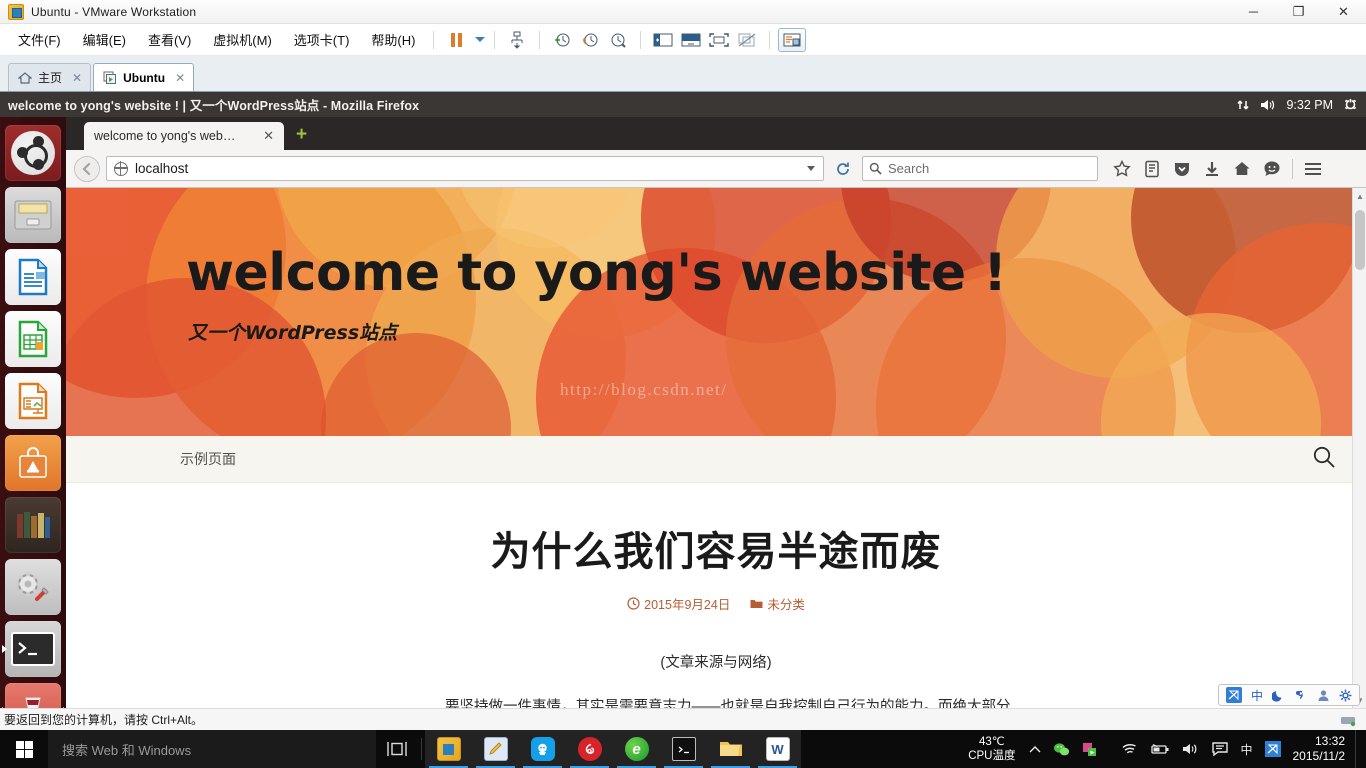  Describe the element at coordinates (456, 40) in the screenshot. I see `pause-icon` at that location.